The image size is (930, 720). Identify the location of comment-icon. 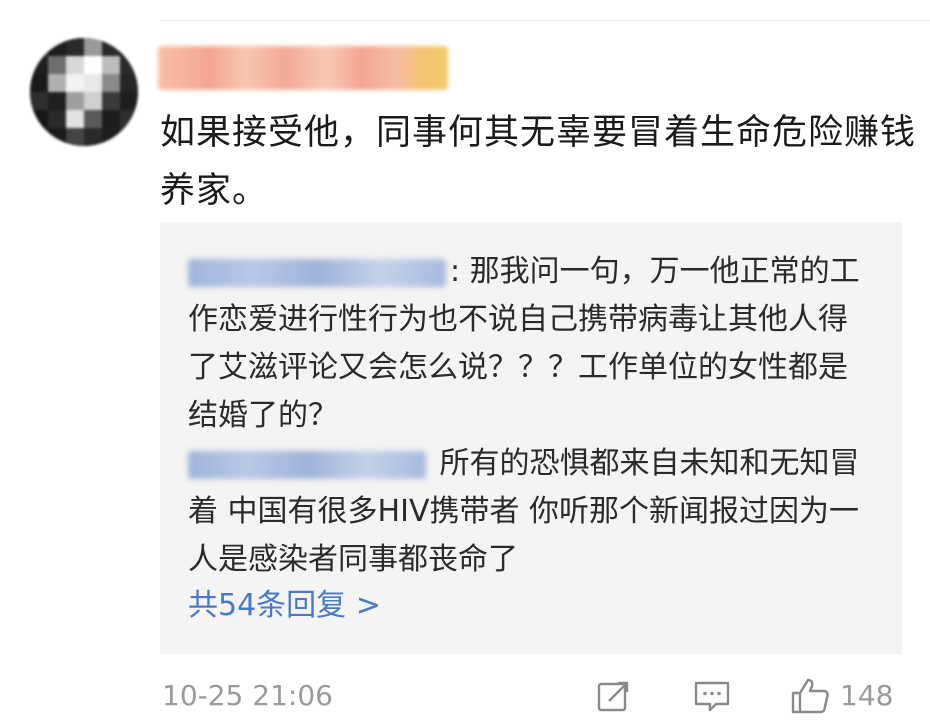
(712, 696).